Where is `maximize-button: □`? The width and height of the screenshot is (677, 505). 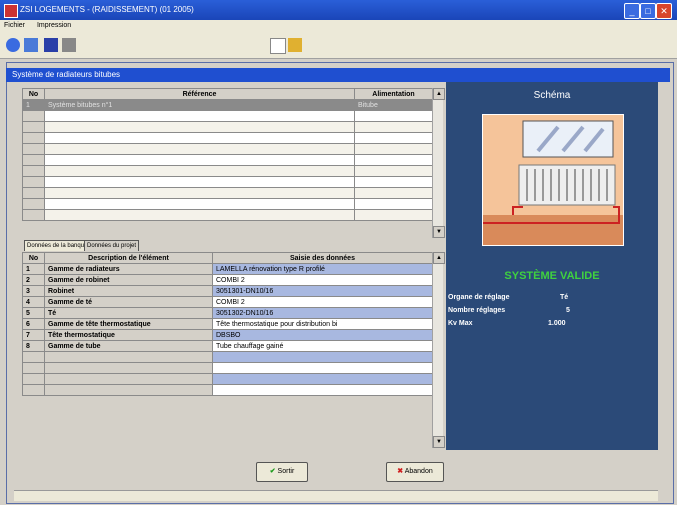 maximize-button: □ is located at coordinates (648, 11).